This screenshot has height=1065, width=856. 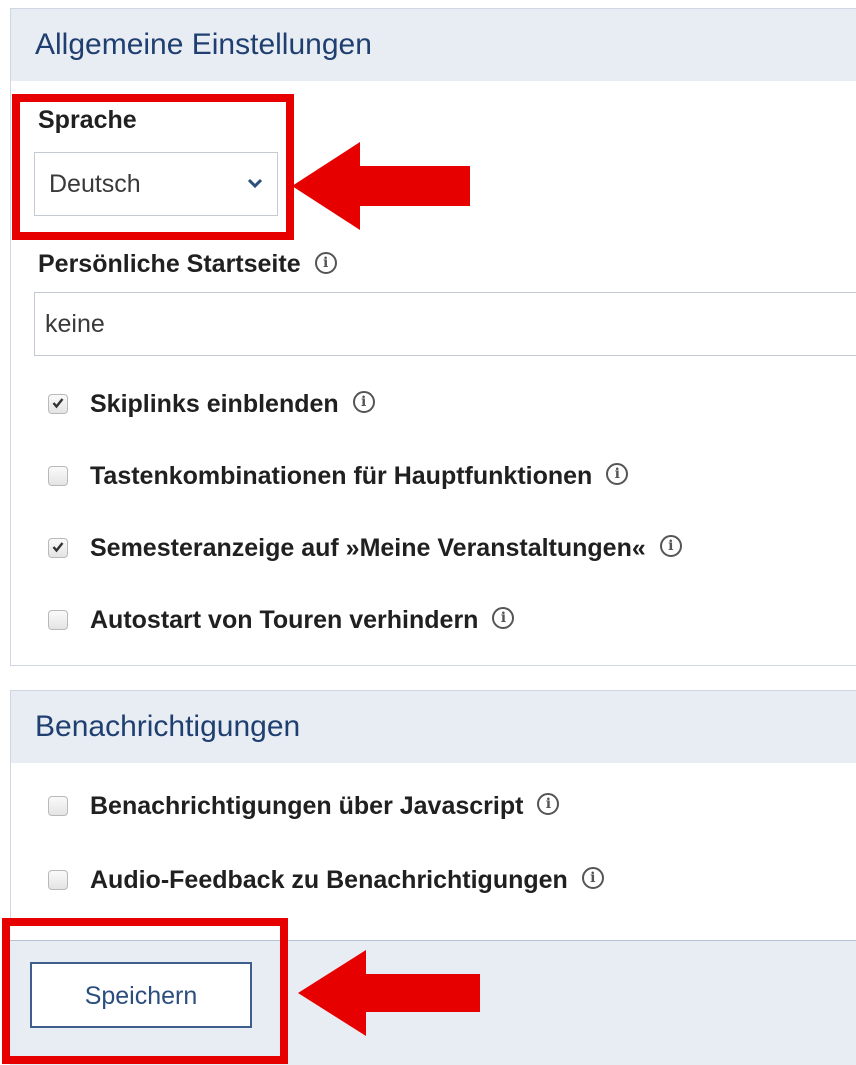 I want to click on tour-autostart-checkbox, so click(x=58, y=620).